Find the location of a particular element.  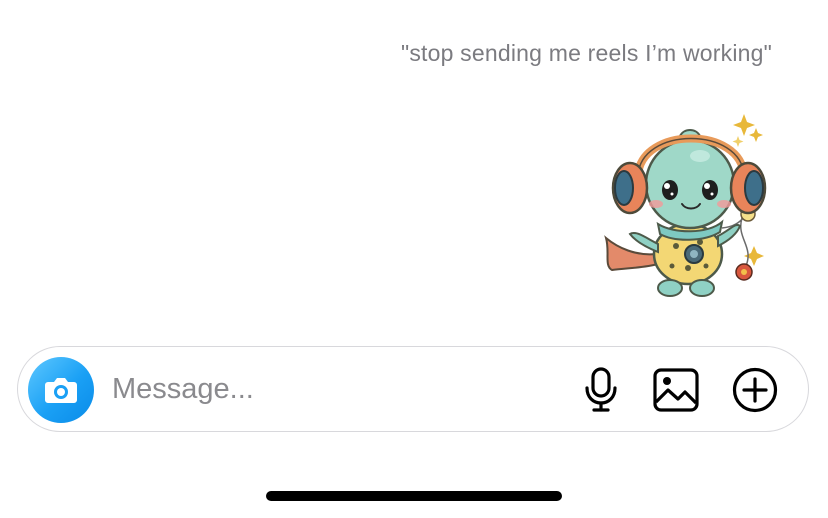

home-indicator is located at coordinates (414, 496).